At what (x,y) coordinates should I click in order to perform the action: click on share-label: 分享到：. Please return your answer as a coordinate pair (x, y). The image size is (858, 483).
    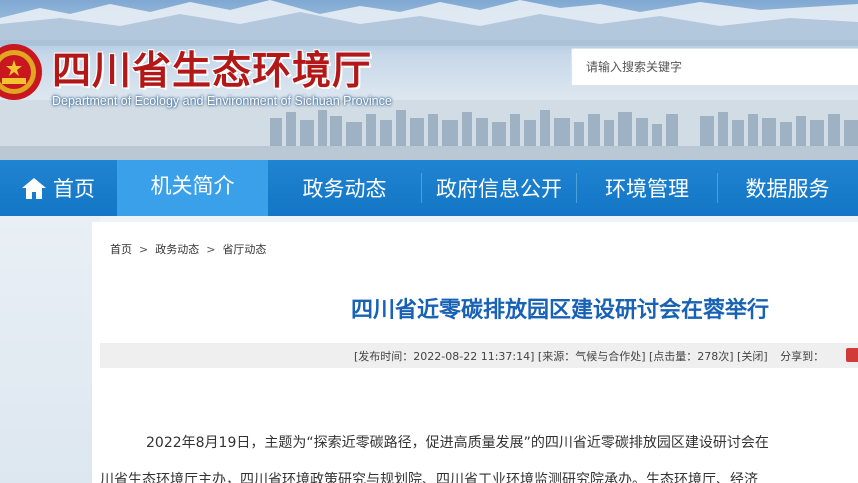
    Looking at the image, I should click on (802, 356).